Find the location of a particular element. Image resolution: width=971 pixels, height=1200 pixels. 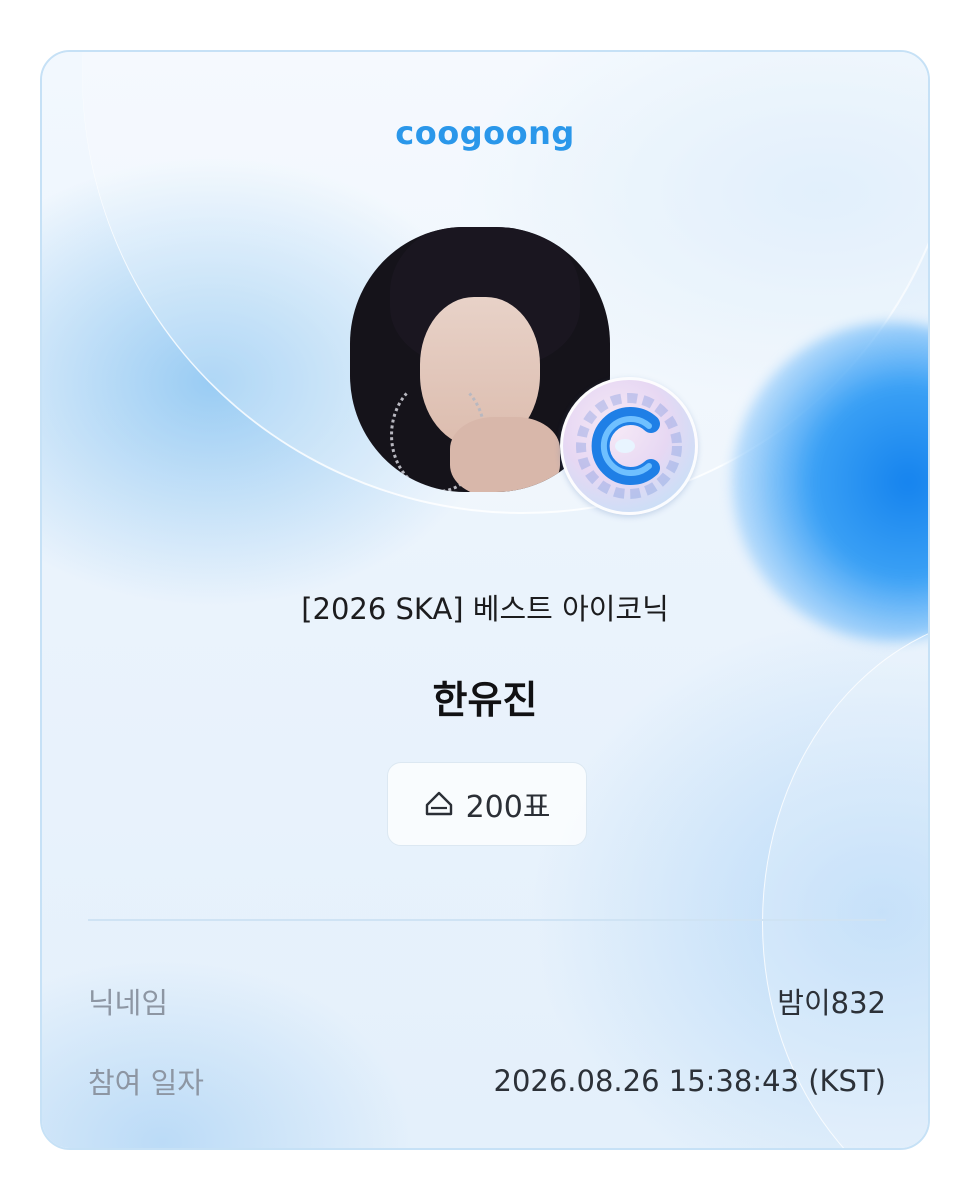

vote-count-pill: 200표 is located at coordinates (487, 804).